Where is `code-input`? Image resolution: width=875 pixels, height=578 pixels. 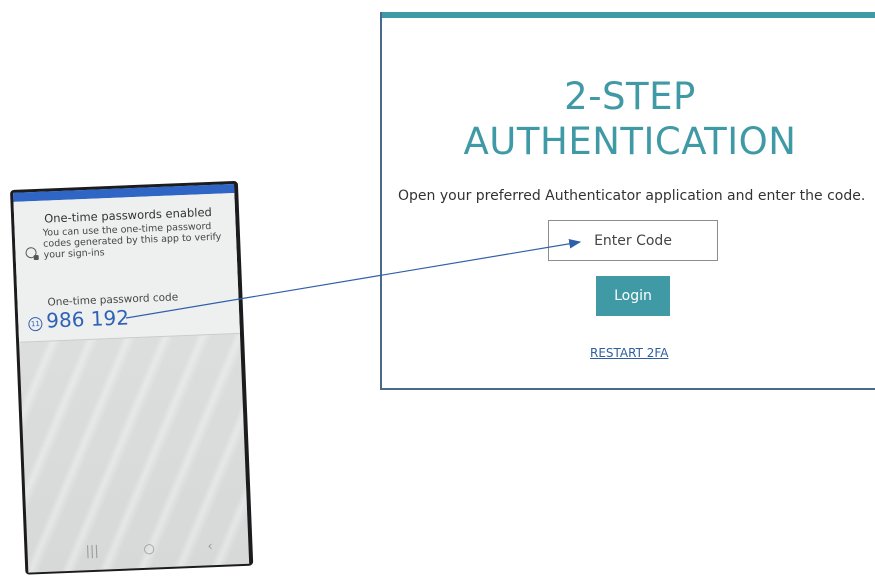 code-input is located at coordinates (633, 240).